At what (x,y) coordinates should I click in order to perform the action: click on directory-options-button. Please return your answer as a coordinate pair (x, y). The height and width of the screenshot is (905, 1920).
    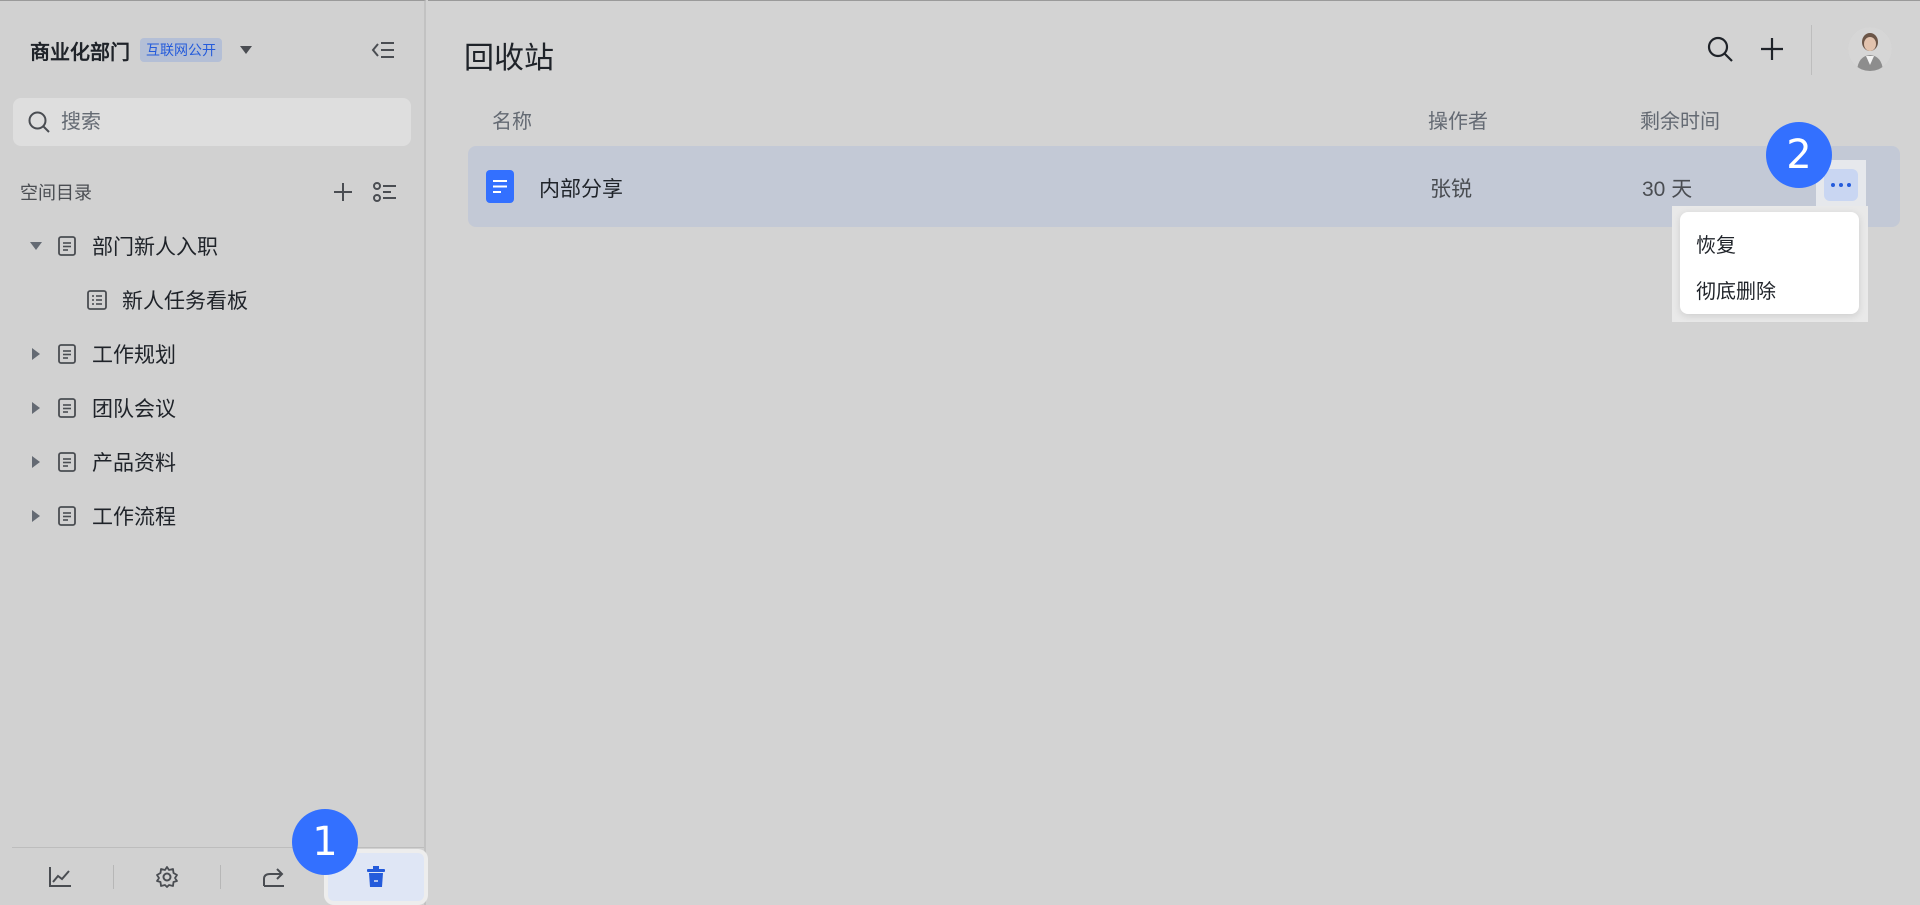
    Looking at the image, I should click on (385, 192).